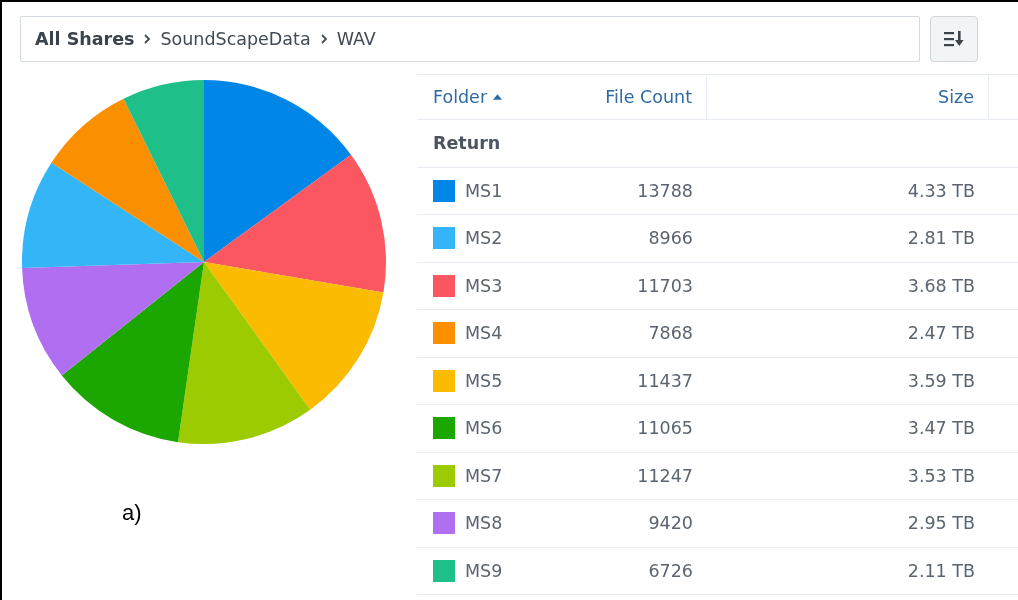  What do you see at coordinates (85, 39) in the screenshot?
I see `breadcrumb-item: All Shares` at bounding box center [85, 39].